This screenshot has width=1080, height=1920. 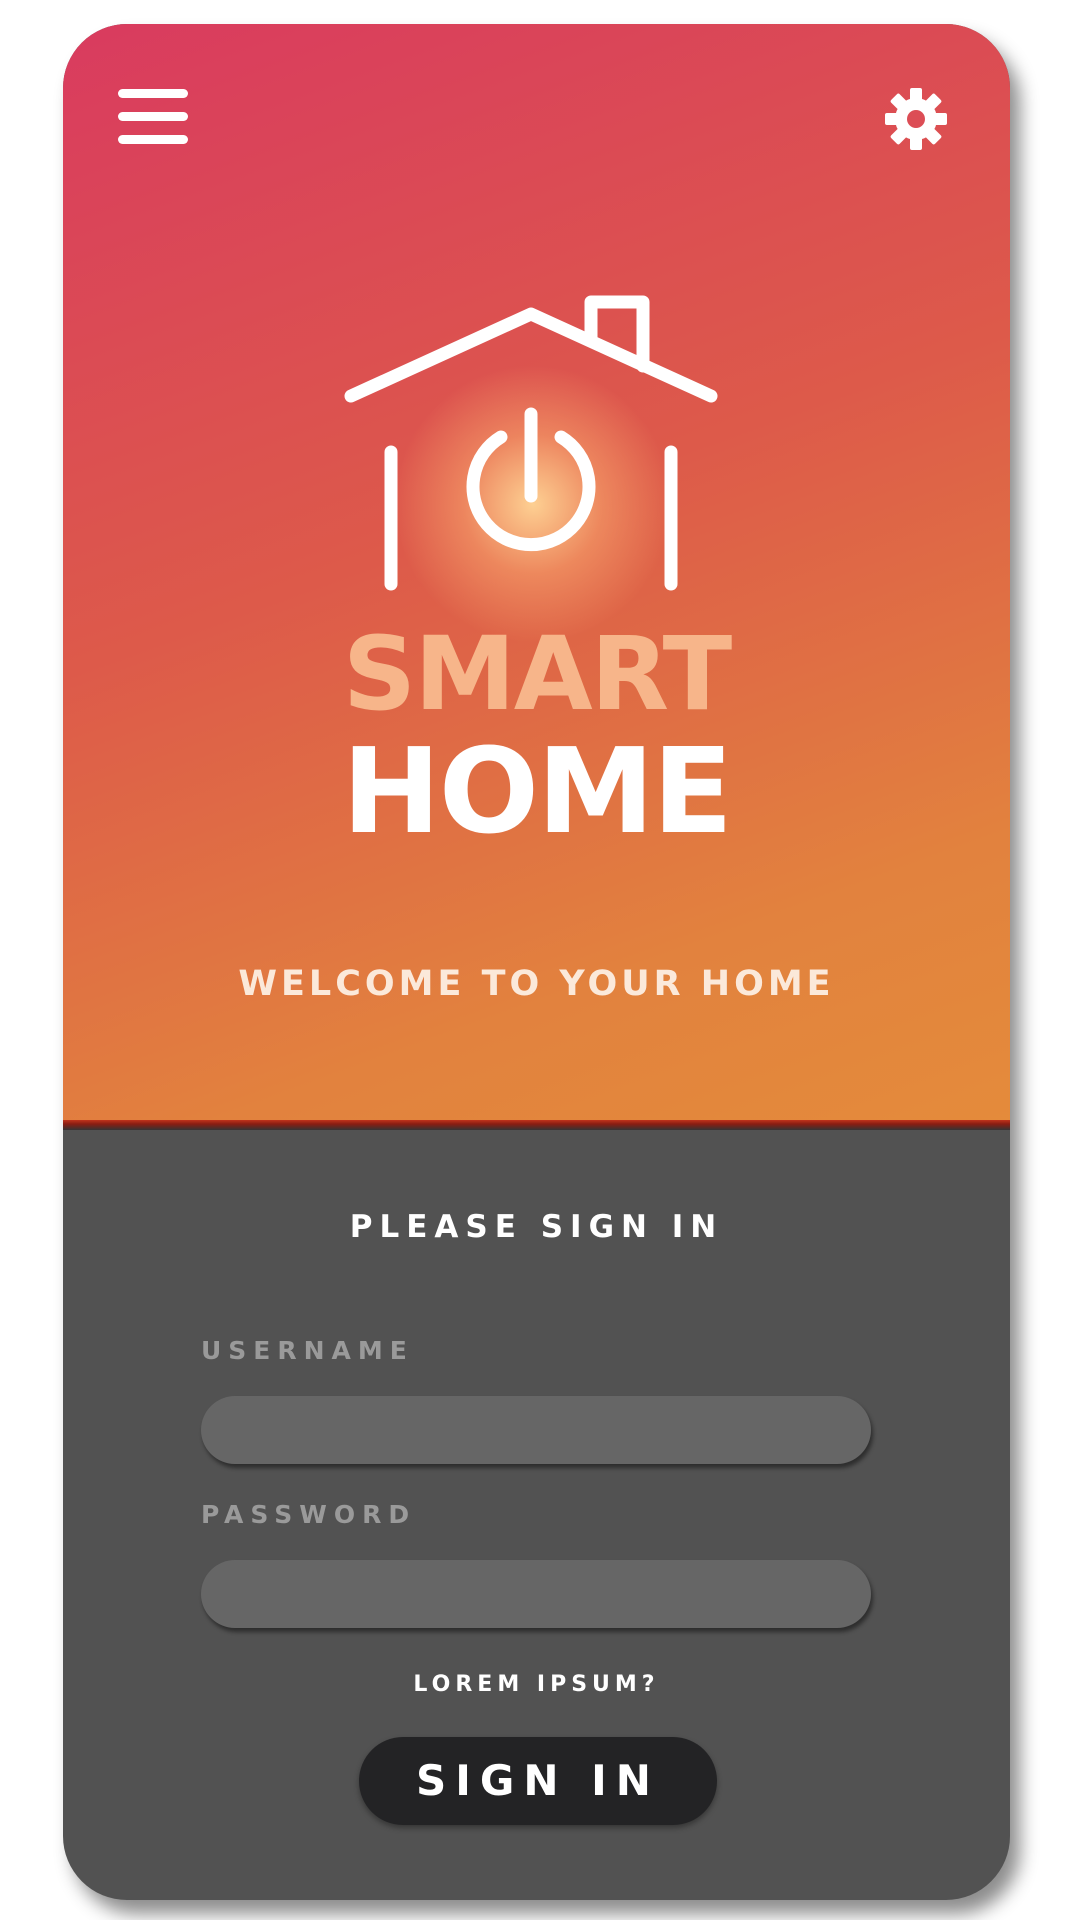 What do you see at coordinates (537, 791) in the screenshot?
I see `logo-text-home: HOME` at bounding box center [537, 791].